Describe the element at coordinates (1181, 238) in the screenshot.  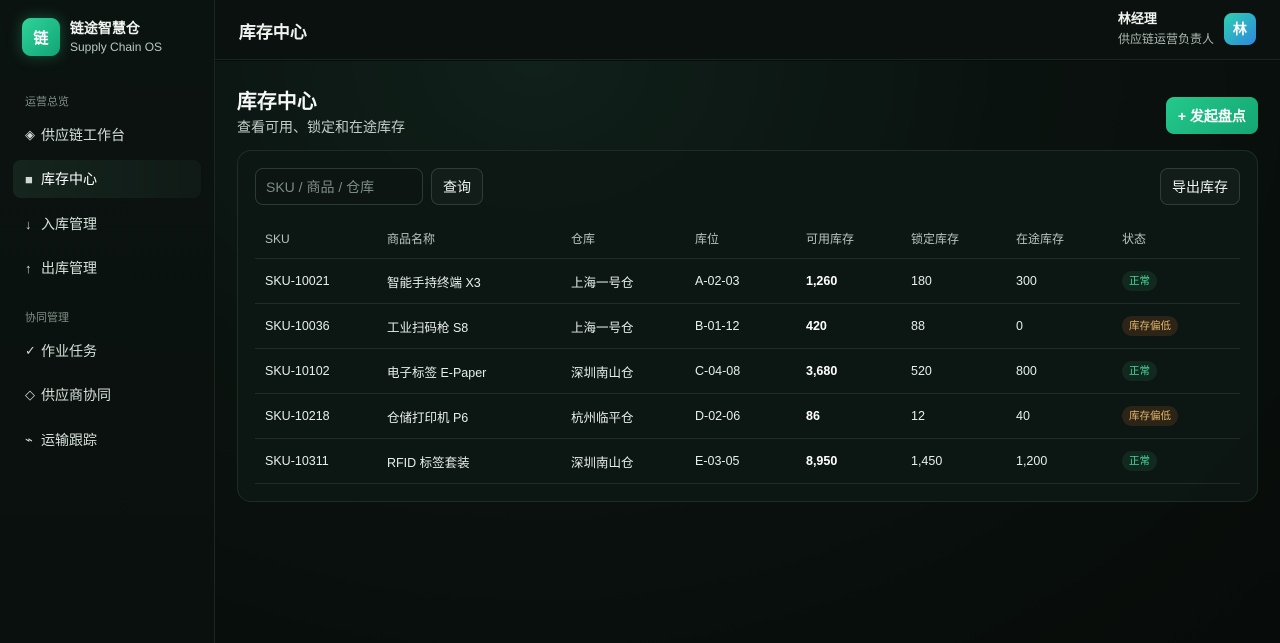
I see `column-header-status: 状态` at that location.